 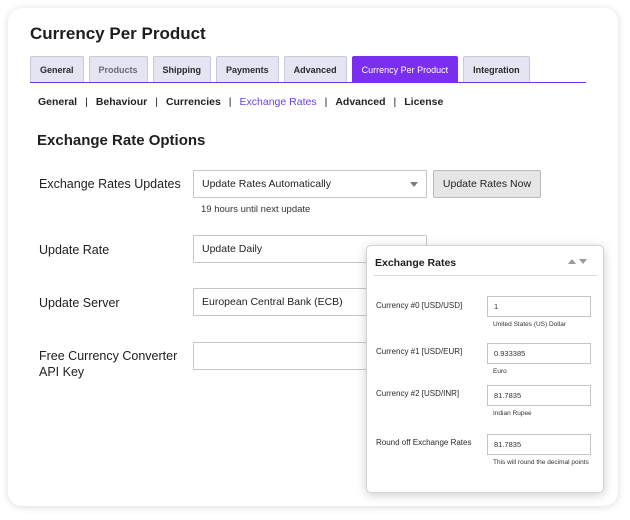 I want to click on tab-shipping: Shipping, so click(x=182, y=69).